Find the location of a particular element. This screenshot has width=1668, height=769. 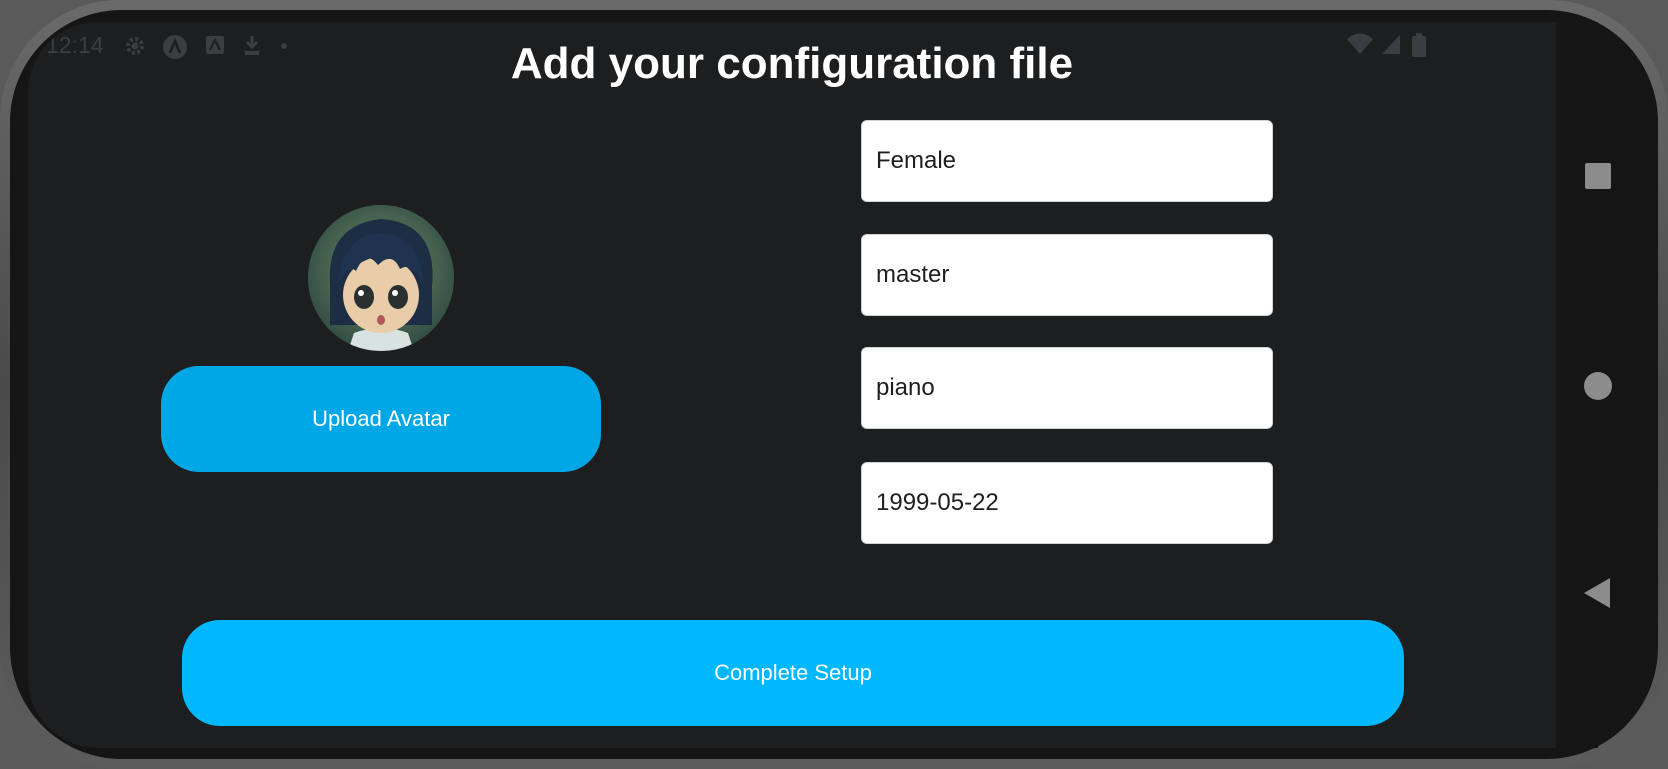

gender-field is located at coordinates (1067, 161).